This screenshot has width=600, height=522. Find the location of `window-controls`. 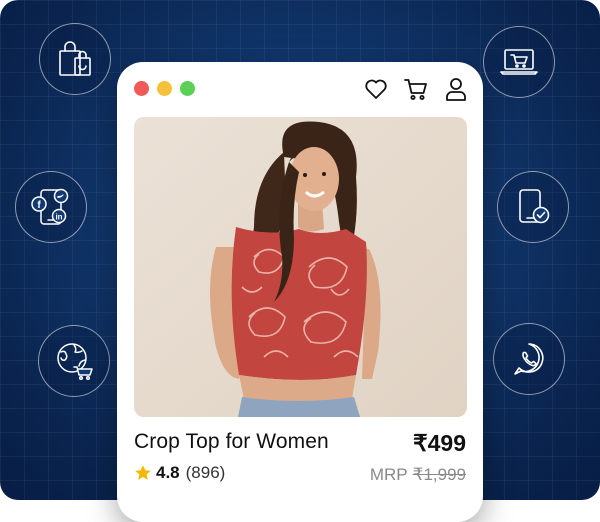

window-controls is located at coordinates (164, 88).